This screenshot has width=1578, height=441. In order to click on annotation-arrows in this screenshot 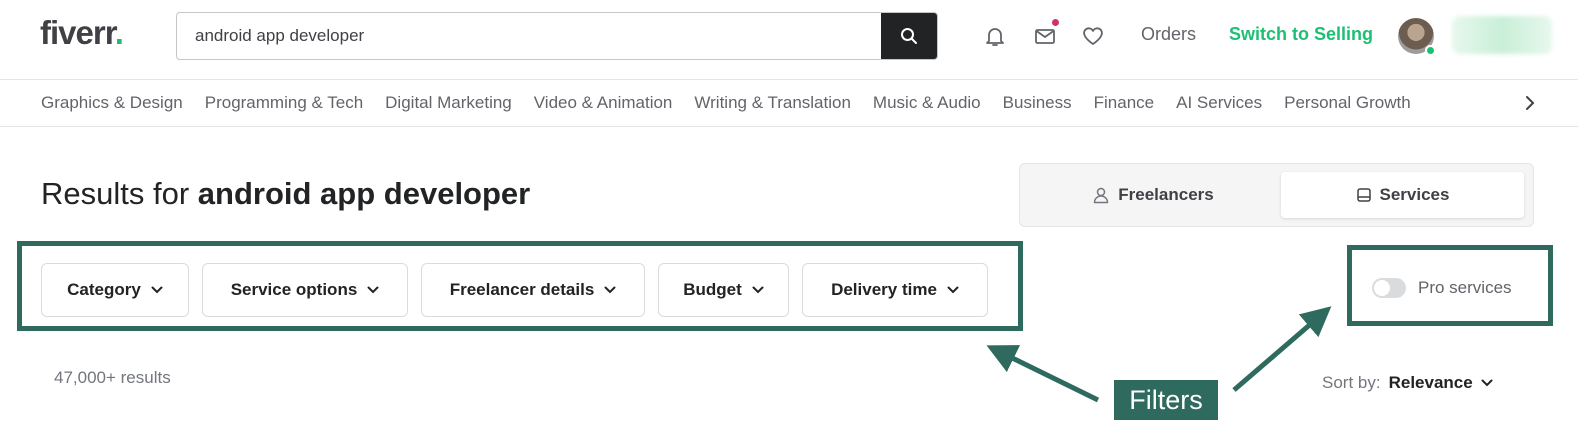, I will do `click(1159, 354)`.